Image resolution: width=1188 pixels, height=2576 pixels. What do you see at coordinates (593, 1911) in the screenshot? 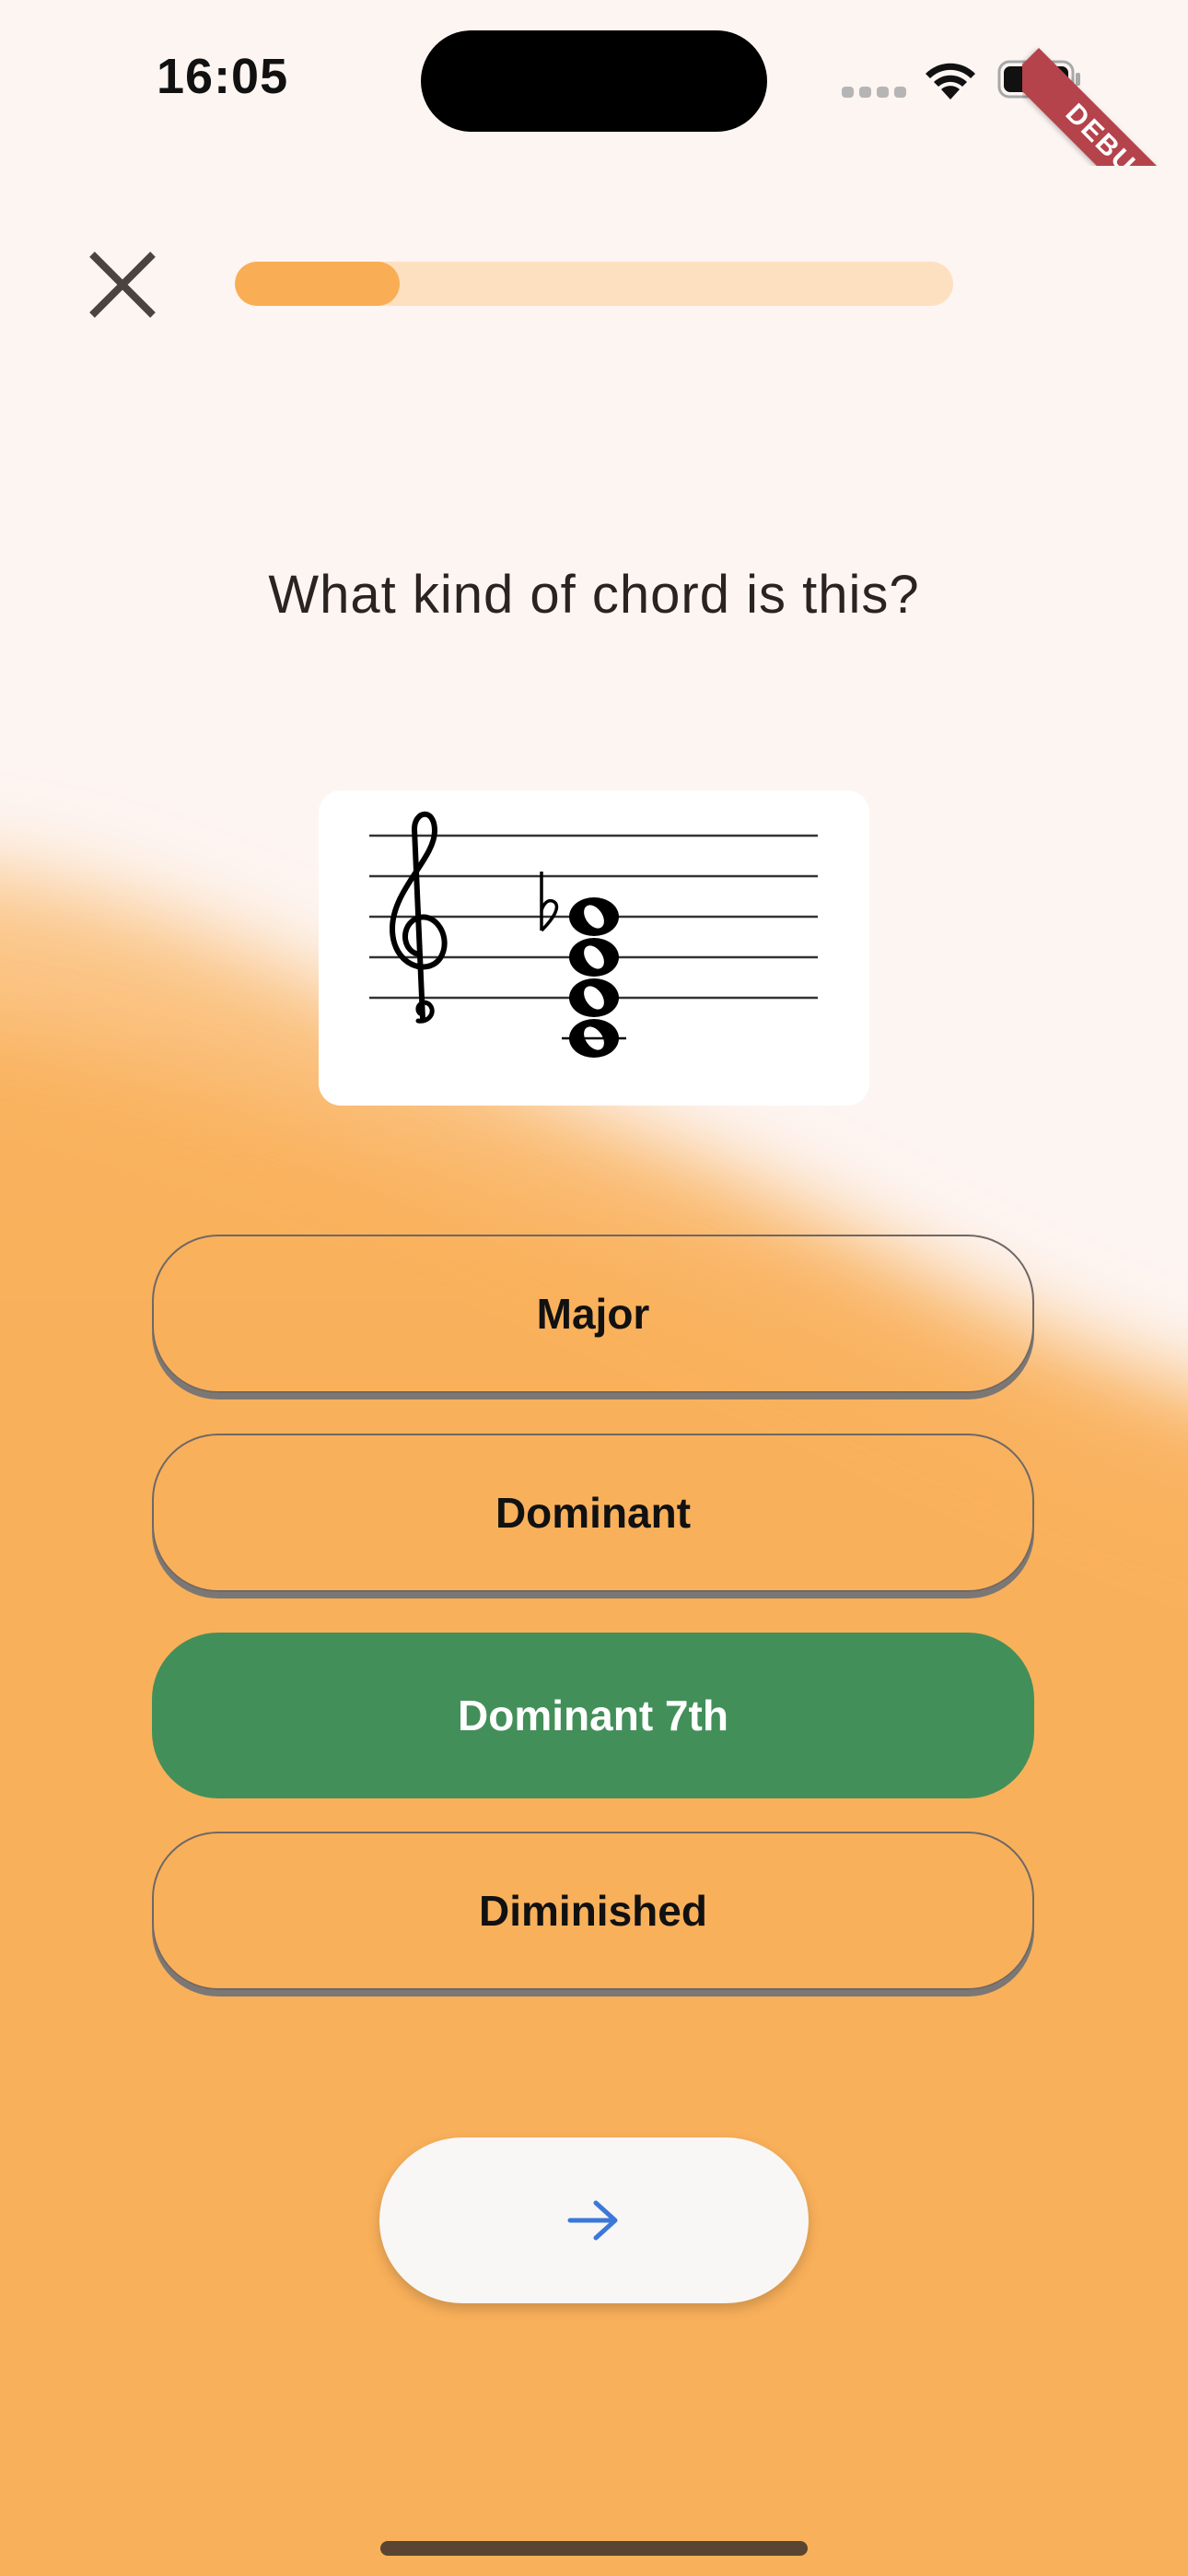
I see `option-diminished-button: Diminished` at bounding box center [593, 1911].